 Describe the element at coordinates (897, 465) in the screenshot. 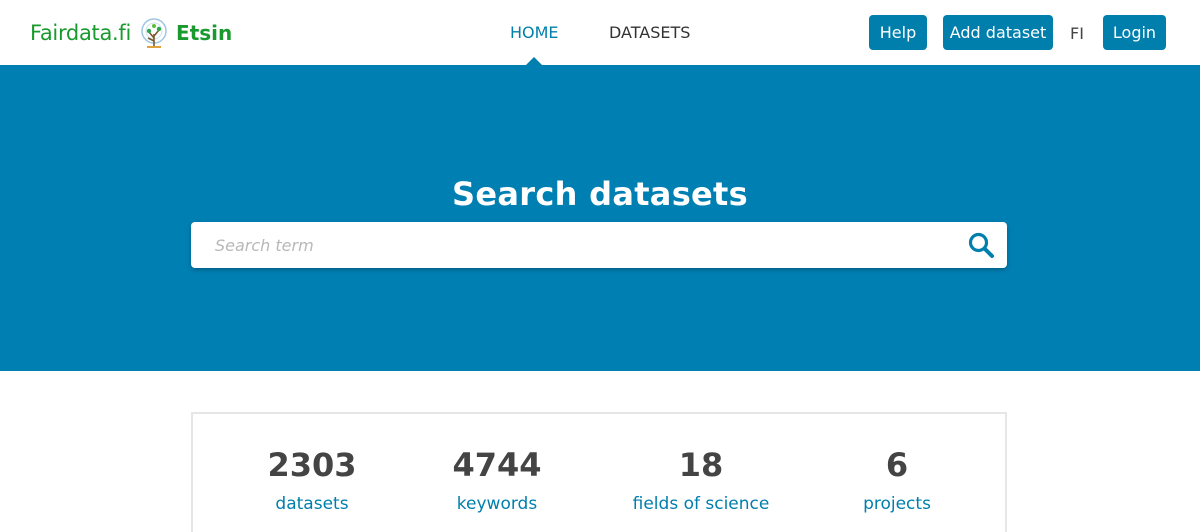

I see `stat-value: 6` at that location.